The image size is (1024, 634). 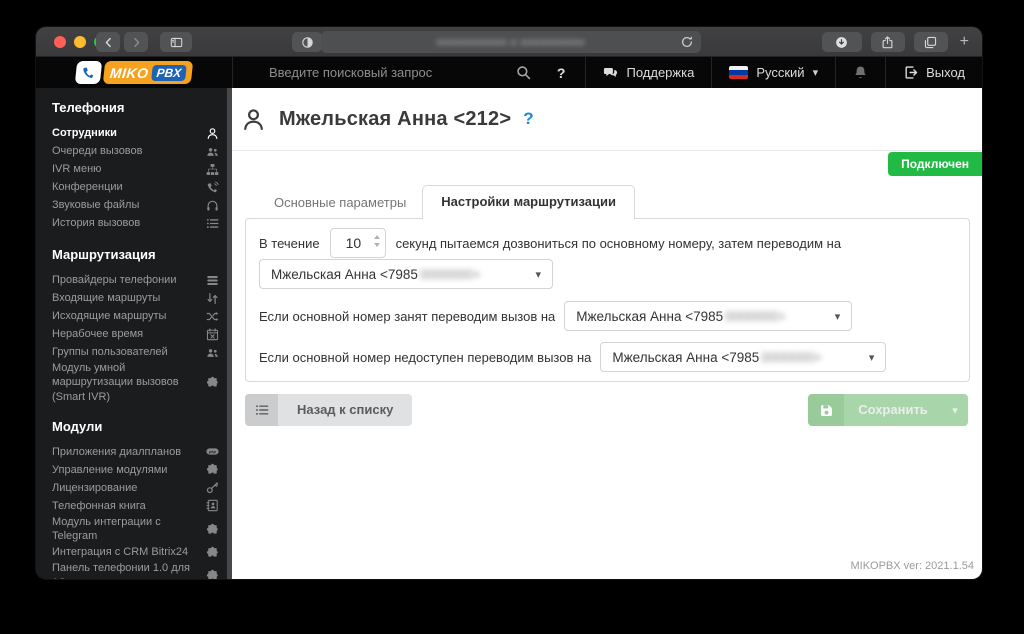 What do you see at coordinates (142, 151) in the screenshot?
I see `sidebar-item-call-queues: Очереди вызовов` at bounding box center [142, 151].